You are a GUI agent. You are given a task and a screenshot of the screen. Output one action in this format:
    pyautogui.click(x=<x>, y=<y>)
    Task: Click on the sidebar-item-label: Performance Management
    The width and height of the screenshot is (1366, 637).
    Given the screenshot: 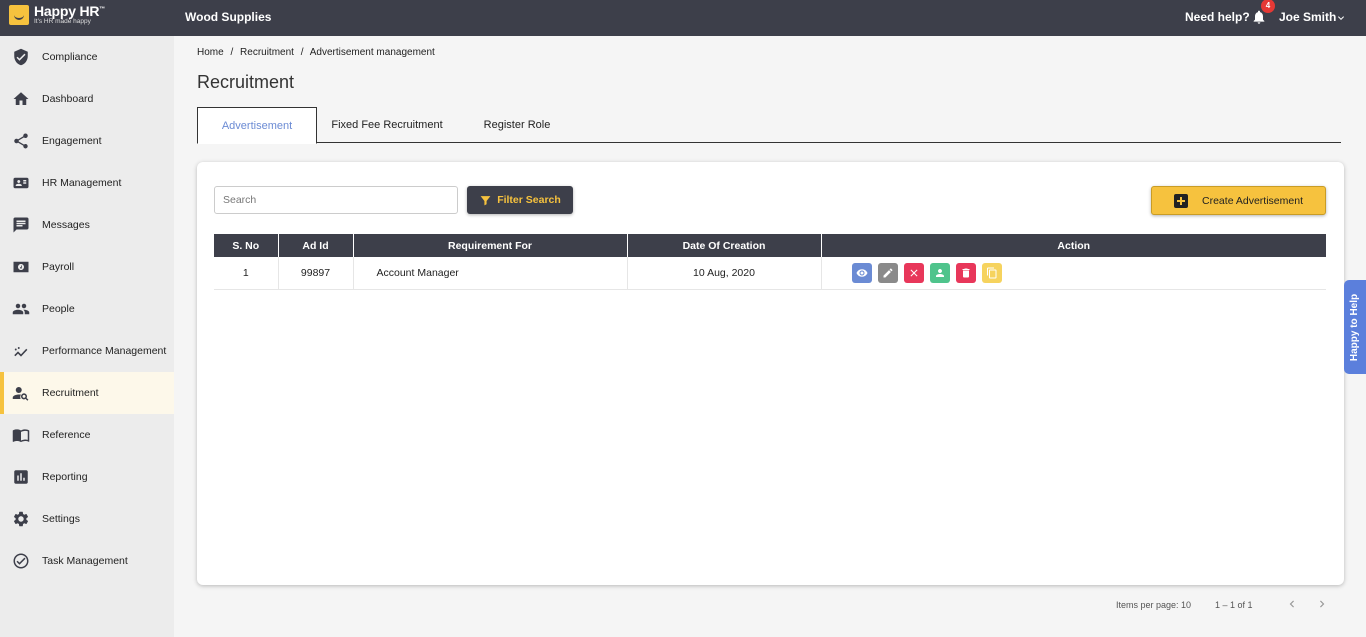 What is the action you would take?
    pyautogui.click(x=104, y=351)
    